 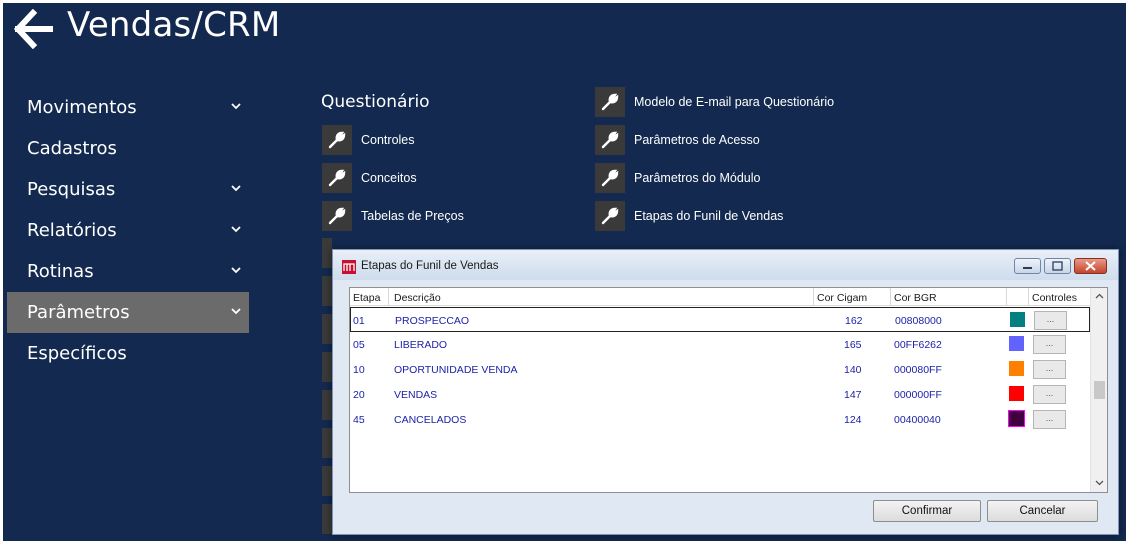 I want to click on tool-conceitos: Conceitos, so click(x=369, y=178).